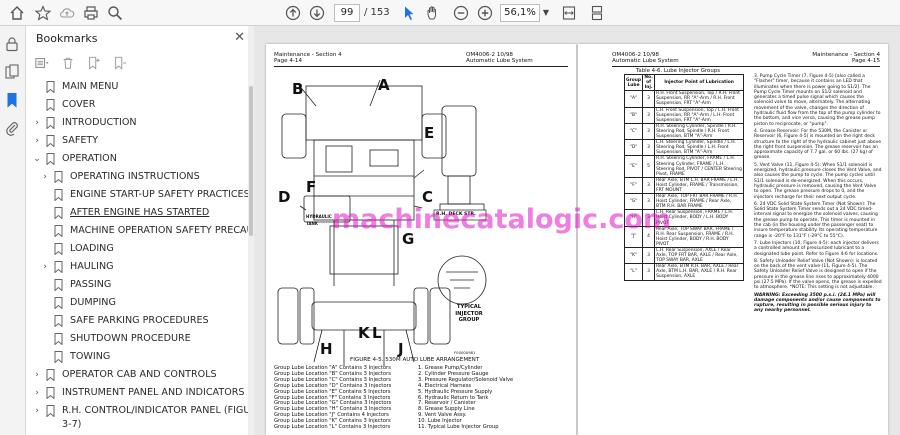 This screenshot has width=900, height=435. I want to click on bookmark-item: › HAULING, so click(140, 267).